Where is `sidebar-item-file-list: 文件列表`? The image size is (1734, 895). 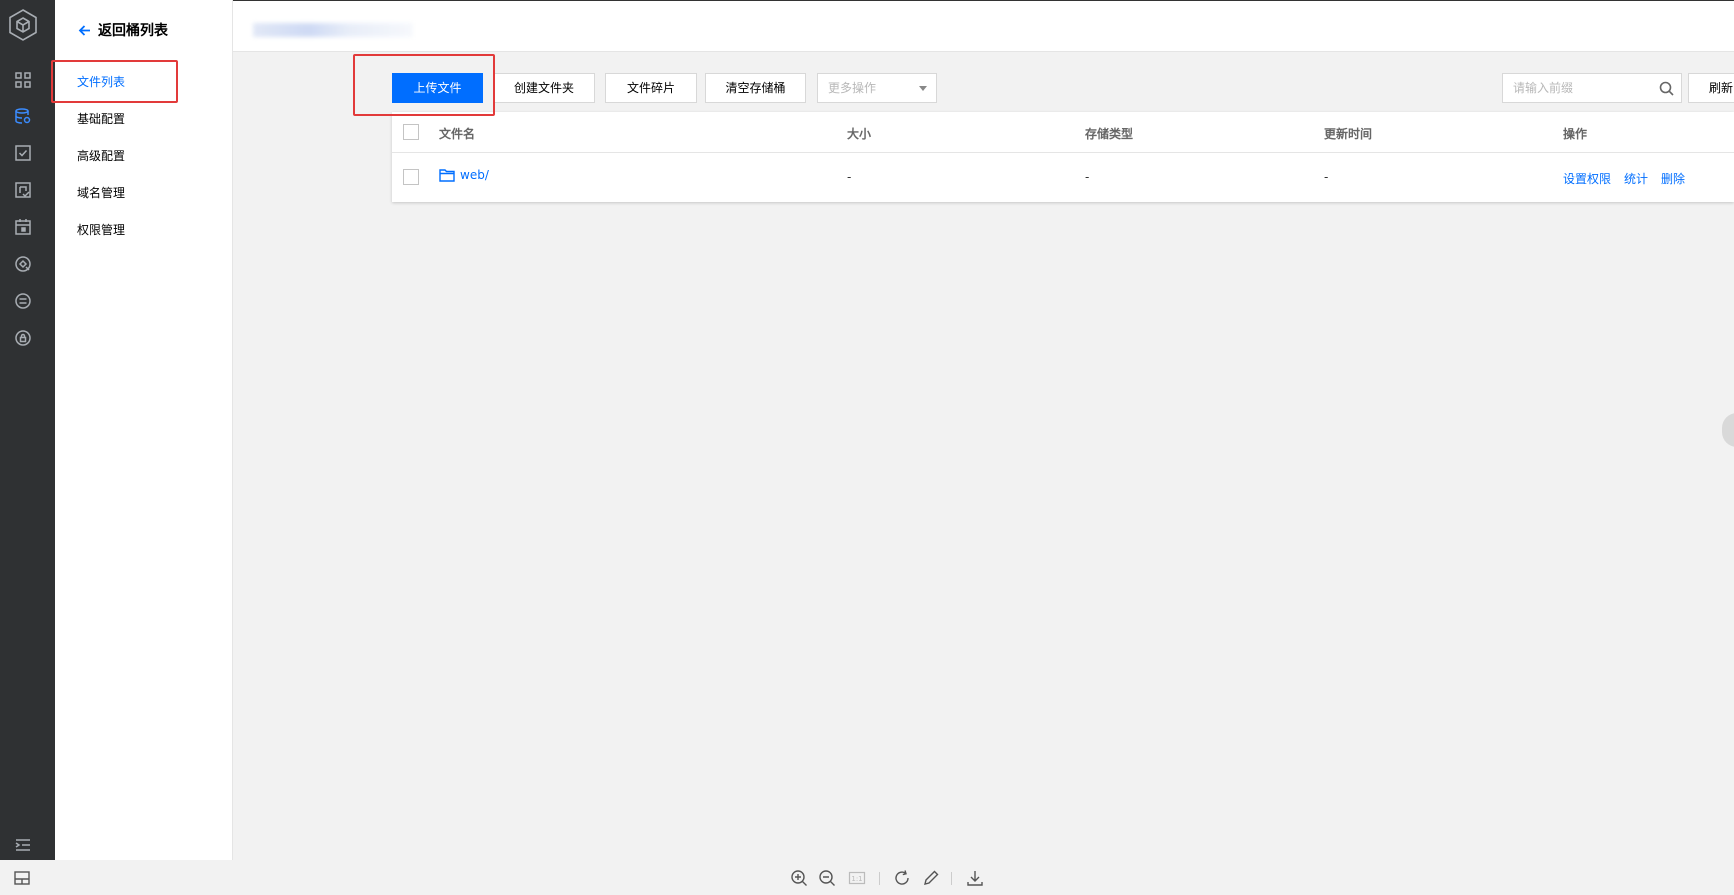
sidebar-item-file-list: 文件列表 is located at coordinates (101, 81).